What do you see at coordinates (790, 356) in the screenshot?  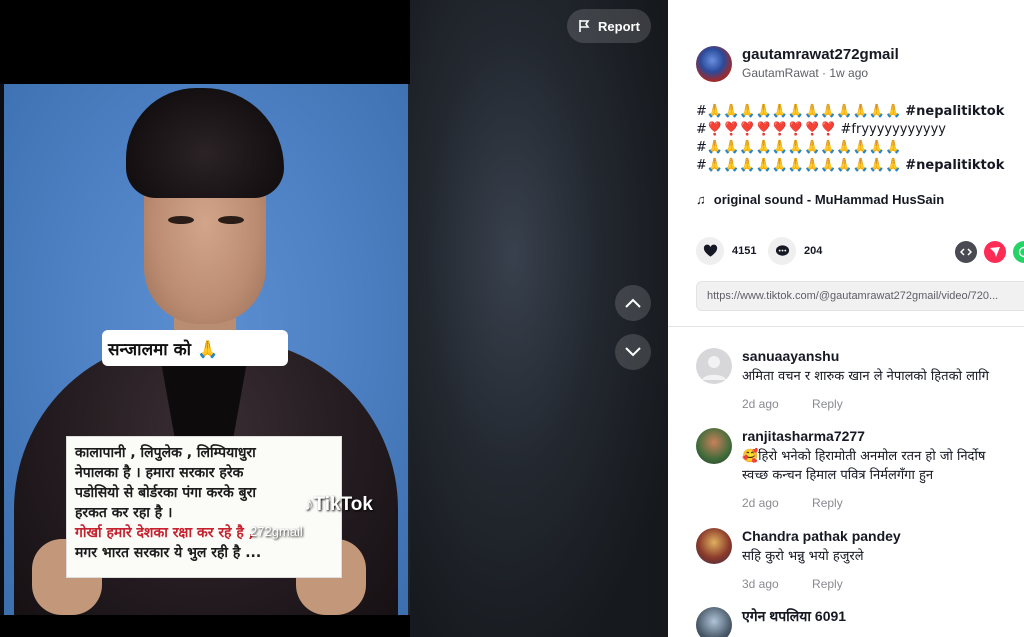 I see `comment-username: sanuaayanshu` at bounding box center [790, 356].